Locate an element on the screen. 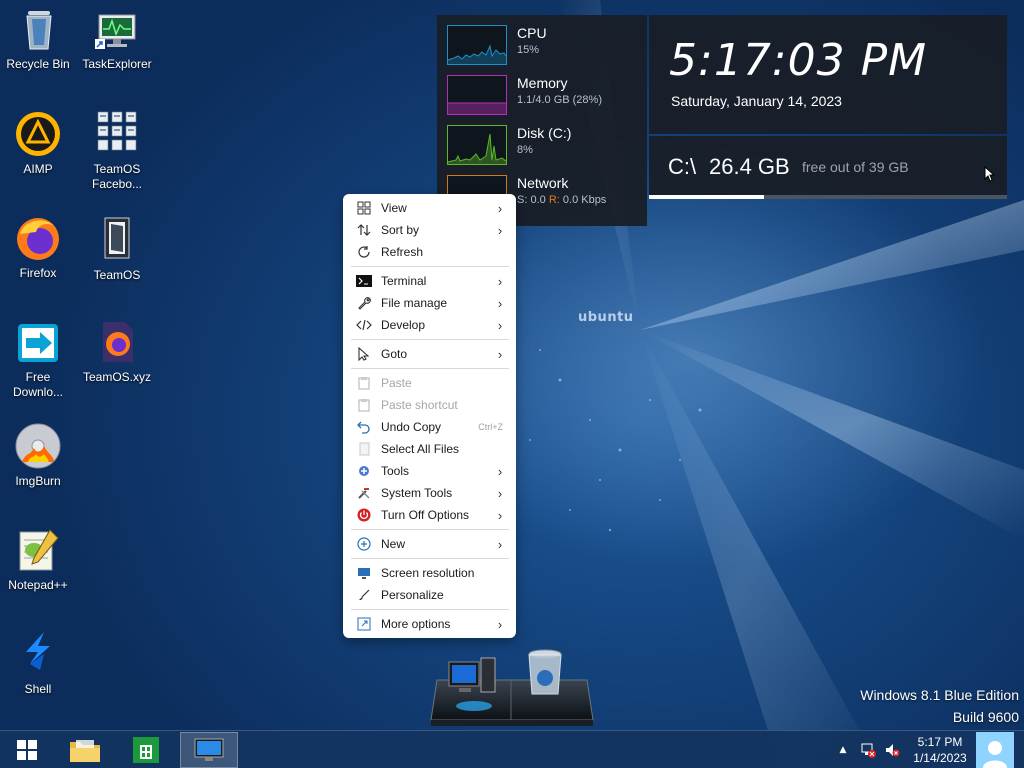  perf-disk: Disk (C:) 8% is located at coordinates (544, 146).